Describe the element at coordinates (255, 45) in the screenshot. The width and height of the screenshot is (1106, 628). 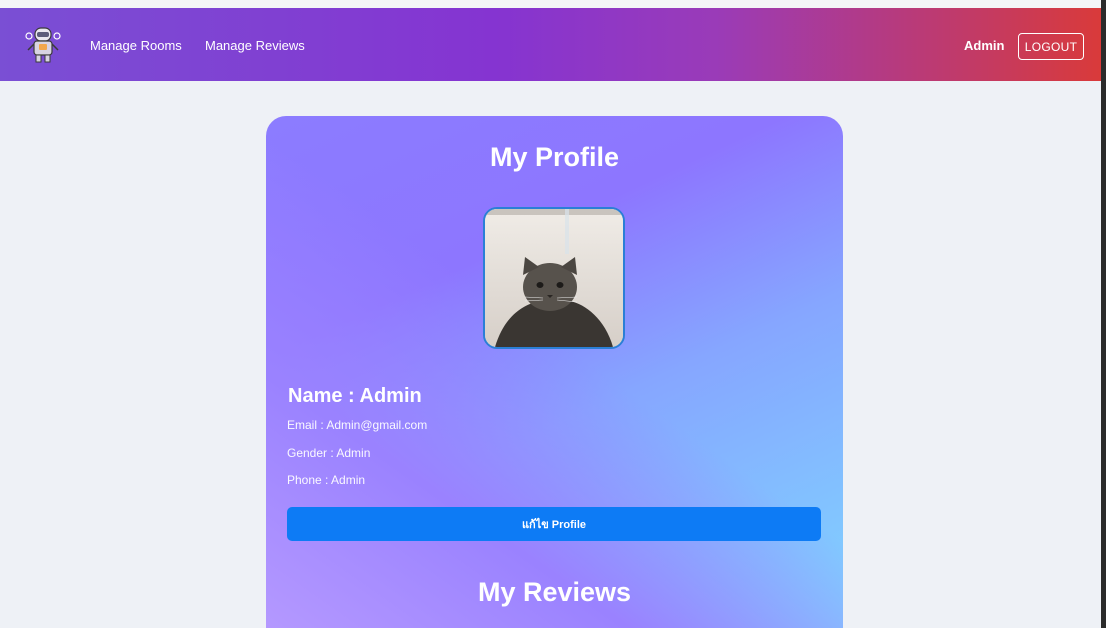
I see `nav-manage-reviews: Manage Reviews` at that location.